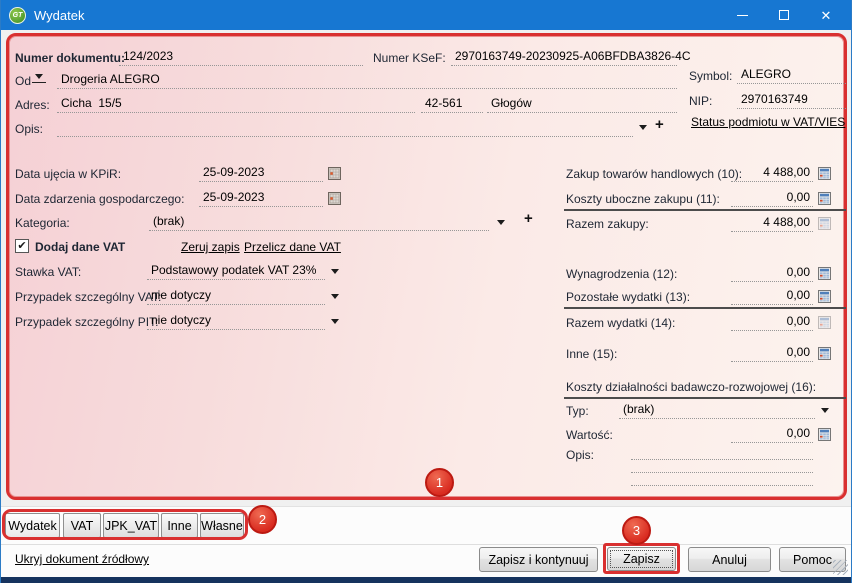 Image resolution: width=852 pixels, height=583 pixels. I want to click on chevron-down-icon, so click(39, 76).